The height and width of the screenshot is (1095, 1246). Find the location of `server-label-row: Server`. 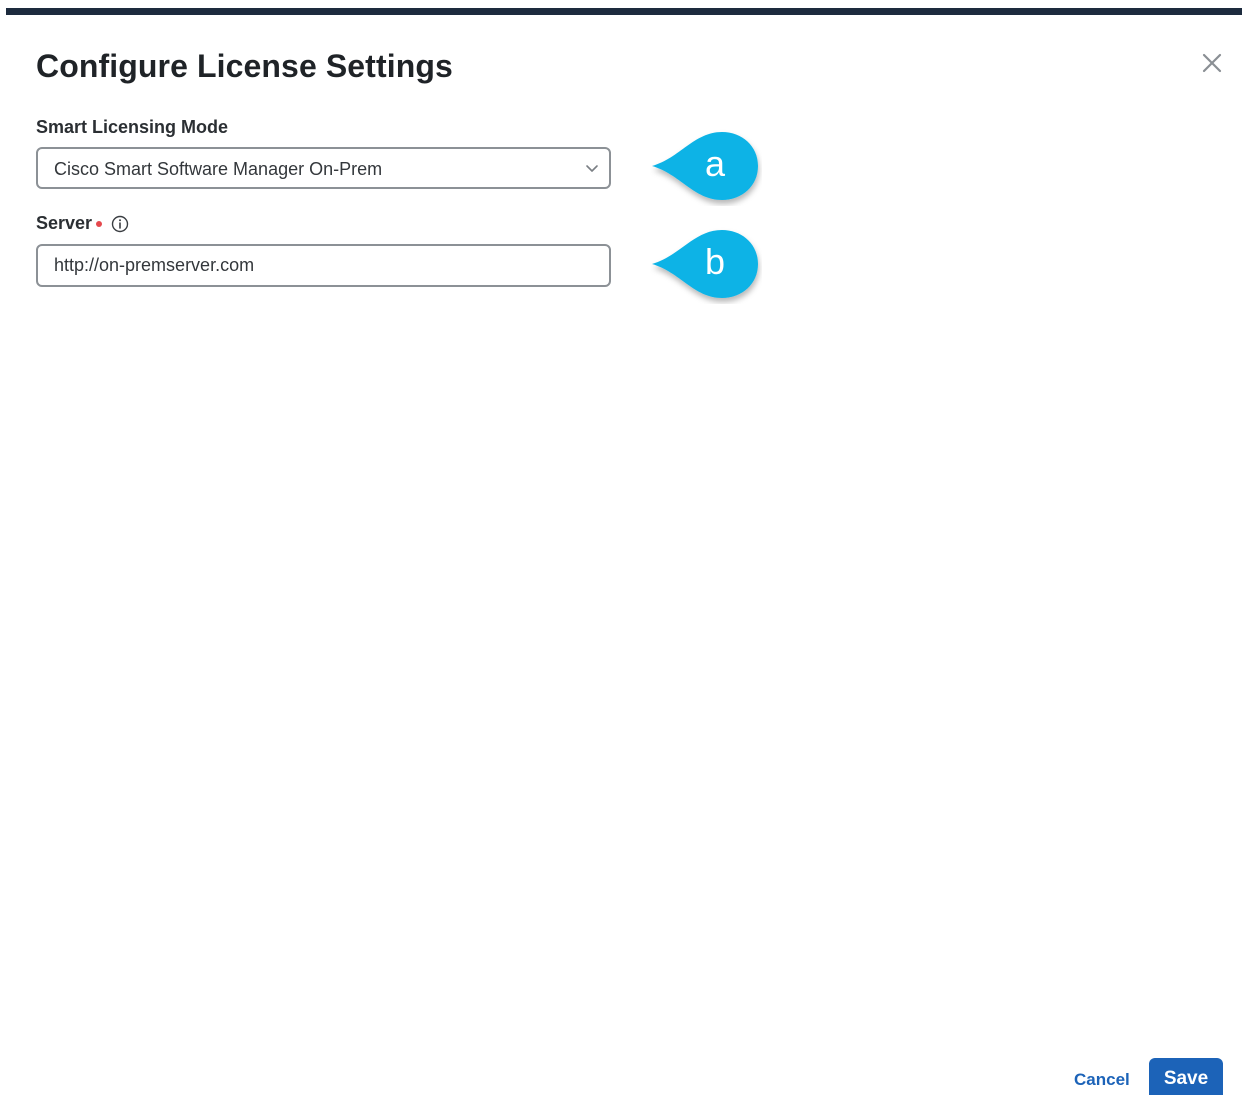

server-label-row: Server is located at coordinates (82, 223).